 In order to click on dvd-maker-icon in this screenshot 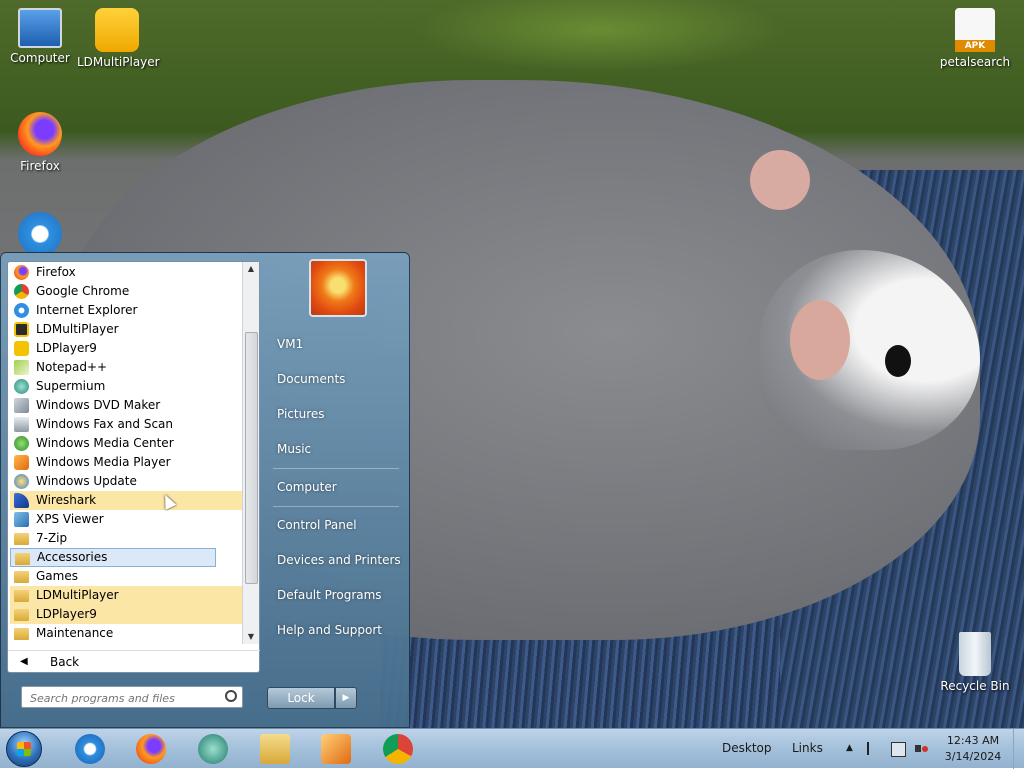, I will do `click(21, 405)`.